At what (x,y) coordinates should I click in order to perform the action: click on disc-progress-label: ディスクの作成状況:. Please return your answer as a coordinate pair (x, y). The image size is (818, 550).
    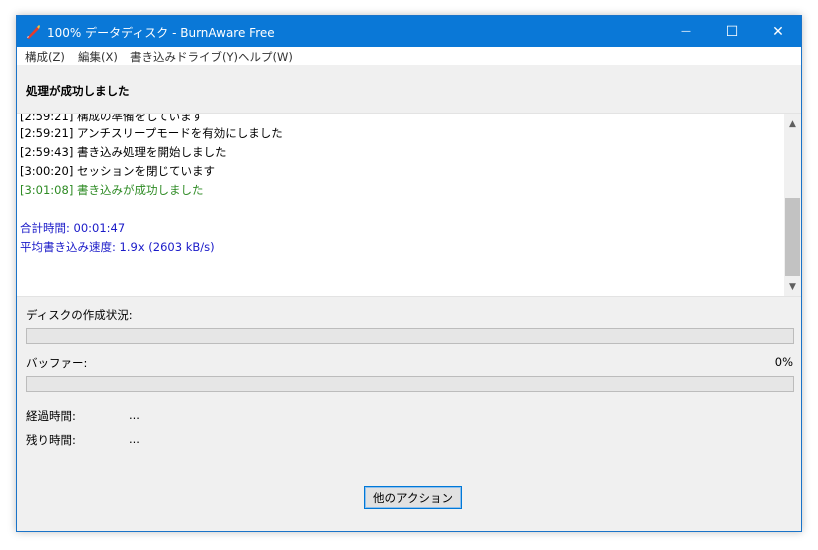
    Looking at the image, I should click on (79, 315).